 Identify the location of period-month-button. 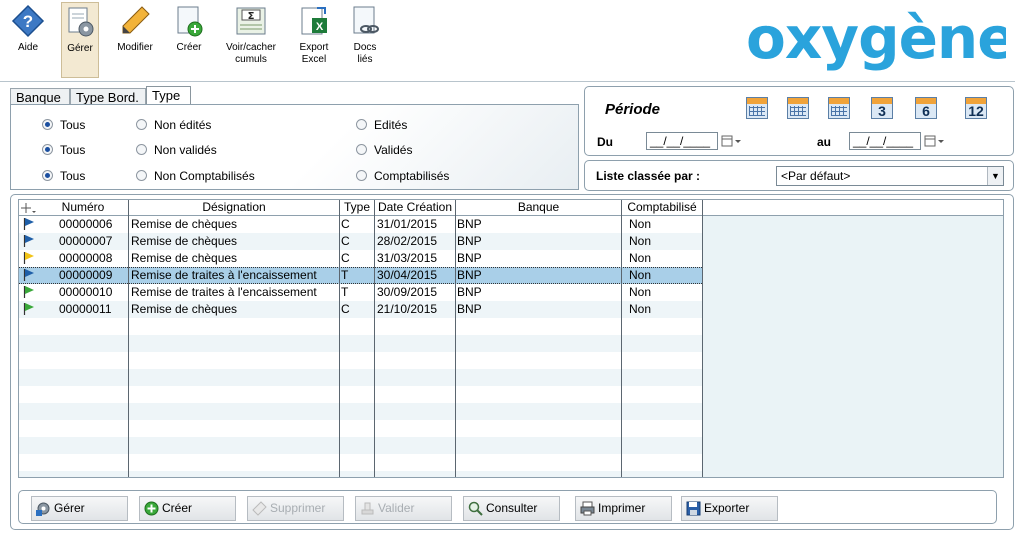
(839, 108).